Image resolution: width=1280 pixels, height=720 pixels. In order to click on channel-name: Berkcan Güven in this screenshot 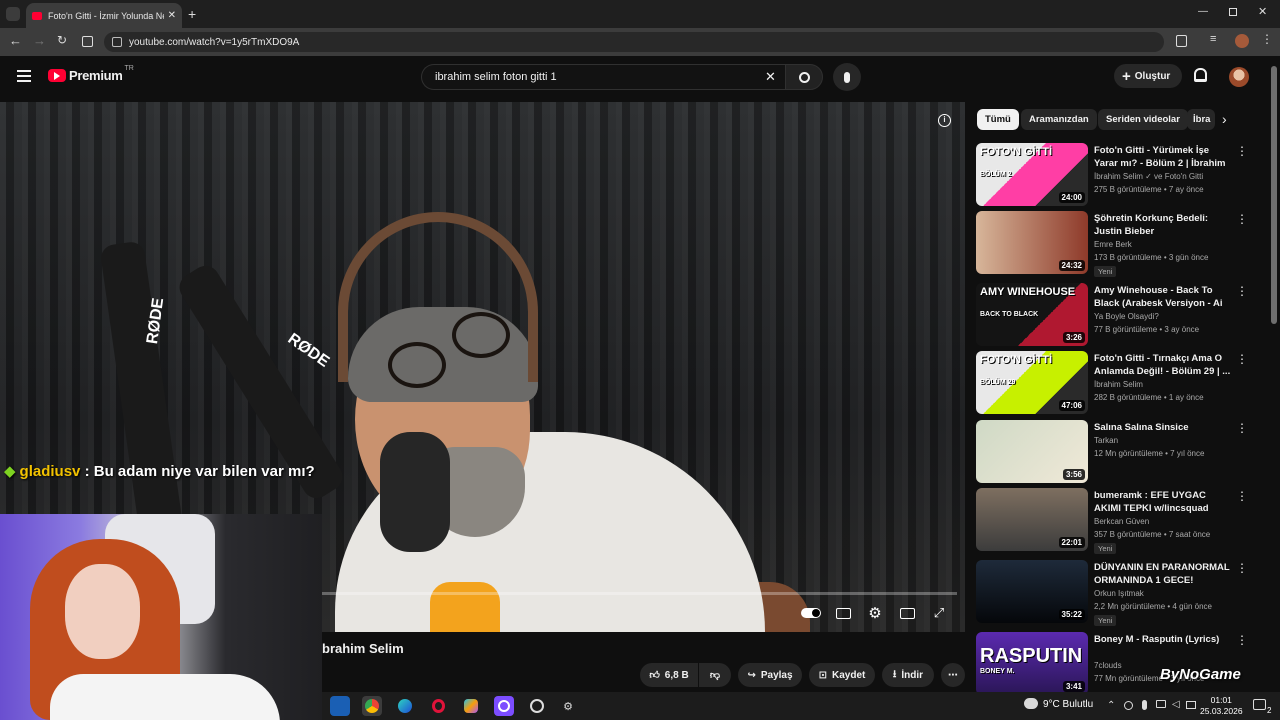, I will do `click(1121, 521)`.